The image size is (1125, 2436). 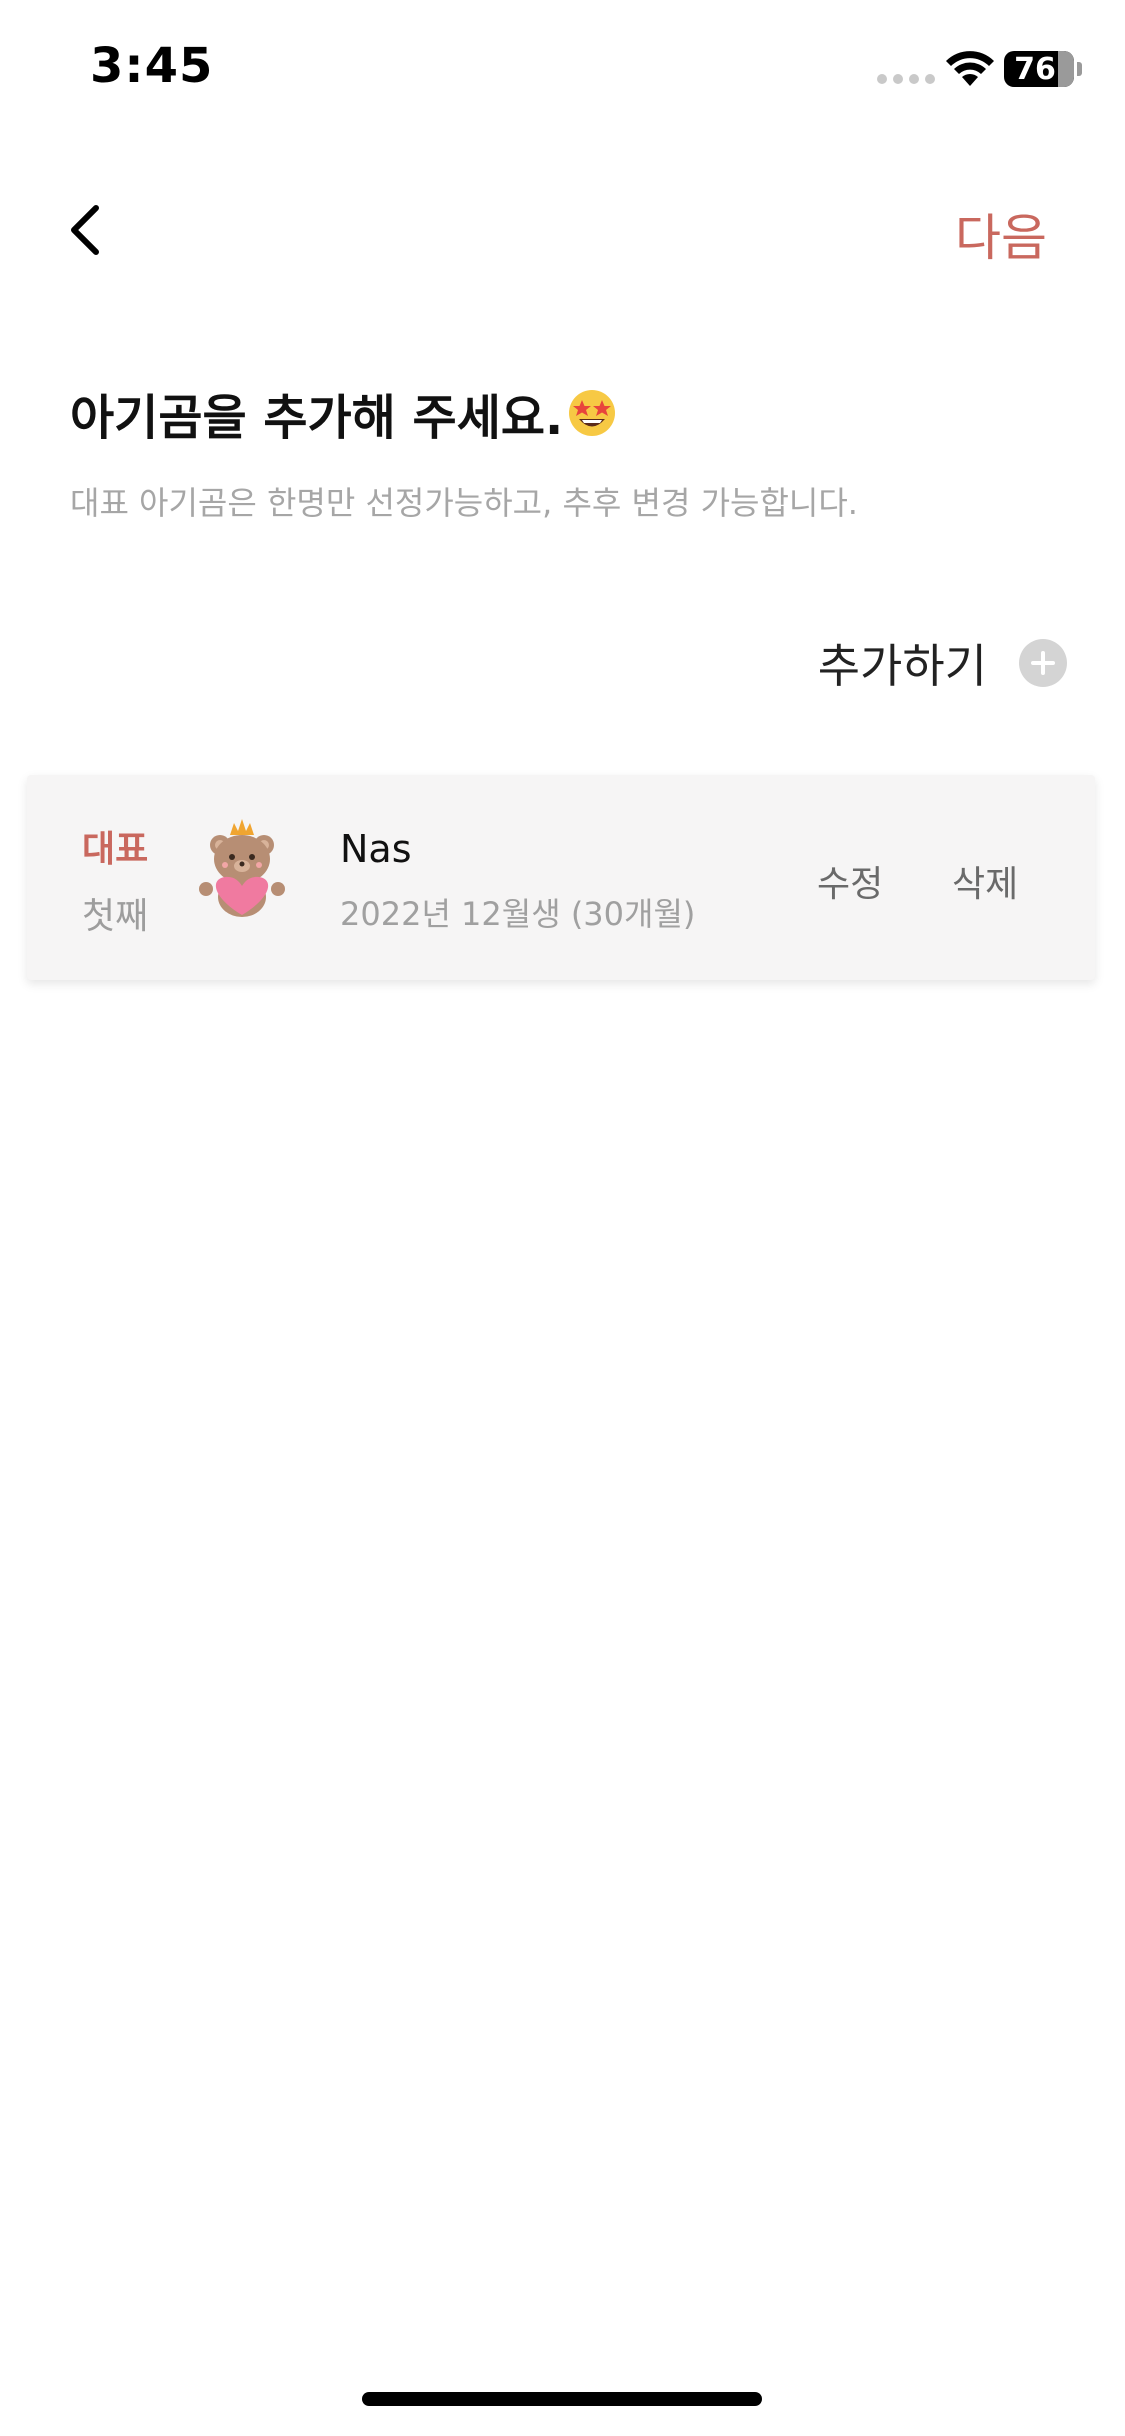 What do you see at coordinates (562, 2399) in the screenshot?
I see `home-indicator` at bounding box center [562, 2399].